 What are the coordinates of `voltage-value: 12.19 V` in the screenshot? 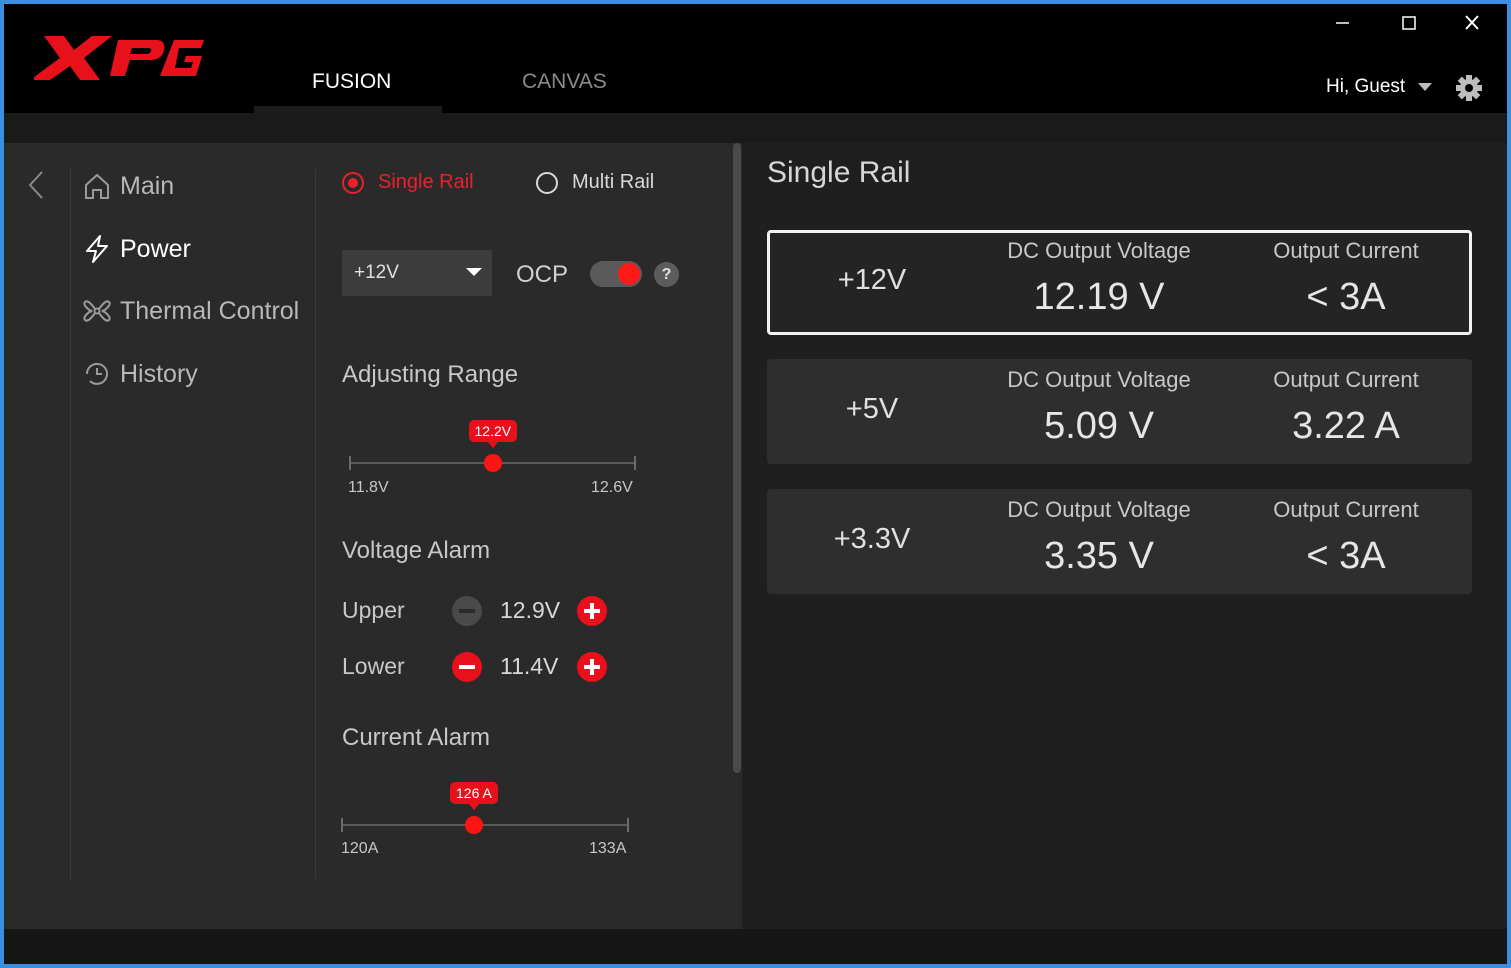 It's located at (1099, 297).